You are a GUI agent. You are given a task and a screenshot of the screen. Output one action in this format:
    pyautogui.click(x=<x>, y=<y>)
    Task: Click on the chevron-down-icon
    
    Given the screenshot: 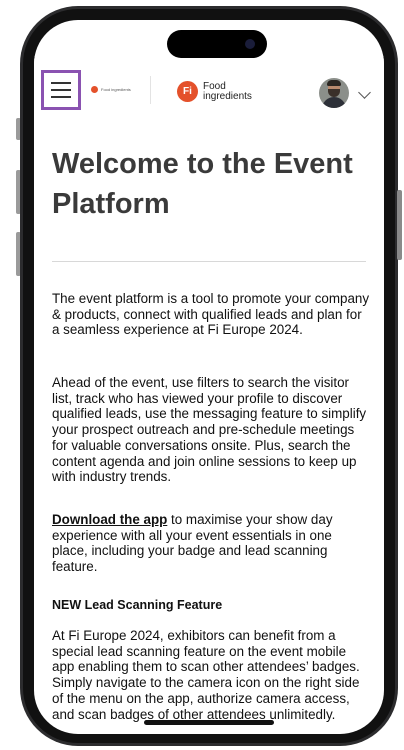 What is the action you would take?
    pyautogui.click(x=364, y=92)
    